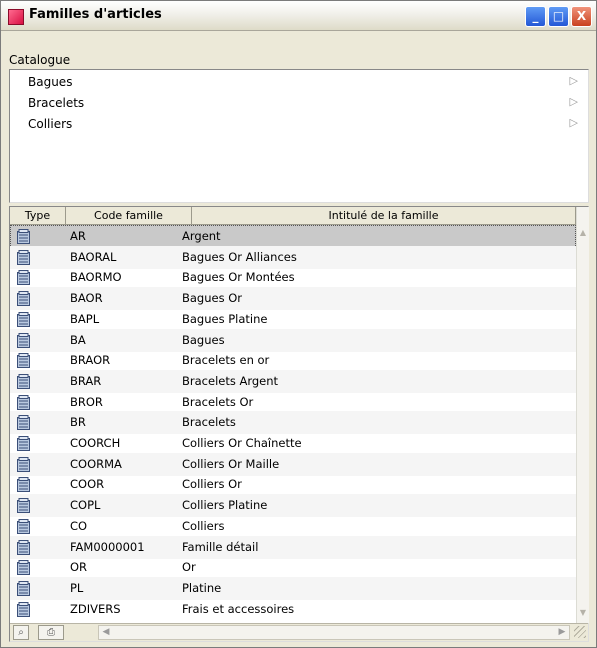  Describe the element at coordinates (582, 415) in the screenshot. I see `vertical-scrollbar: ▲ ▼` at that location.